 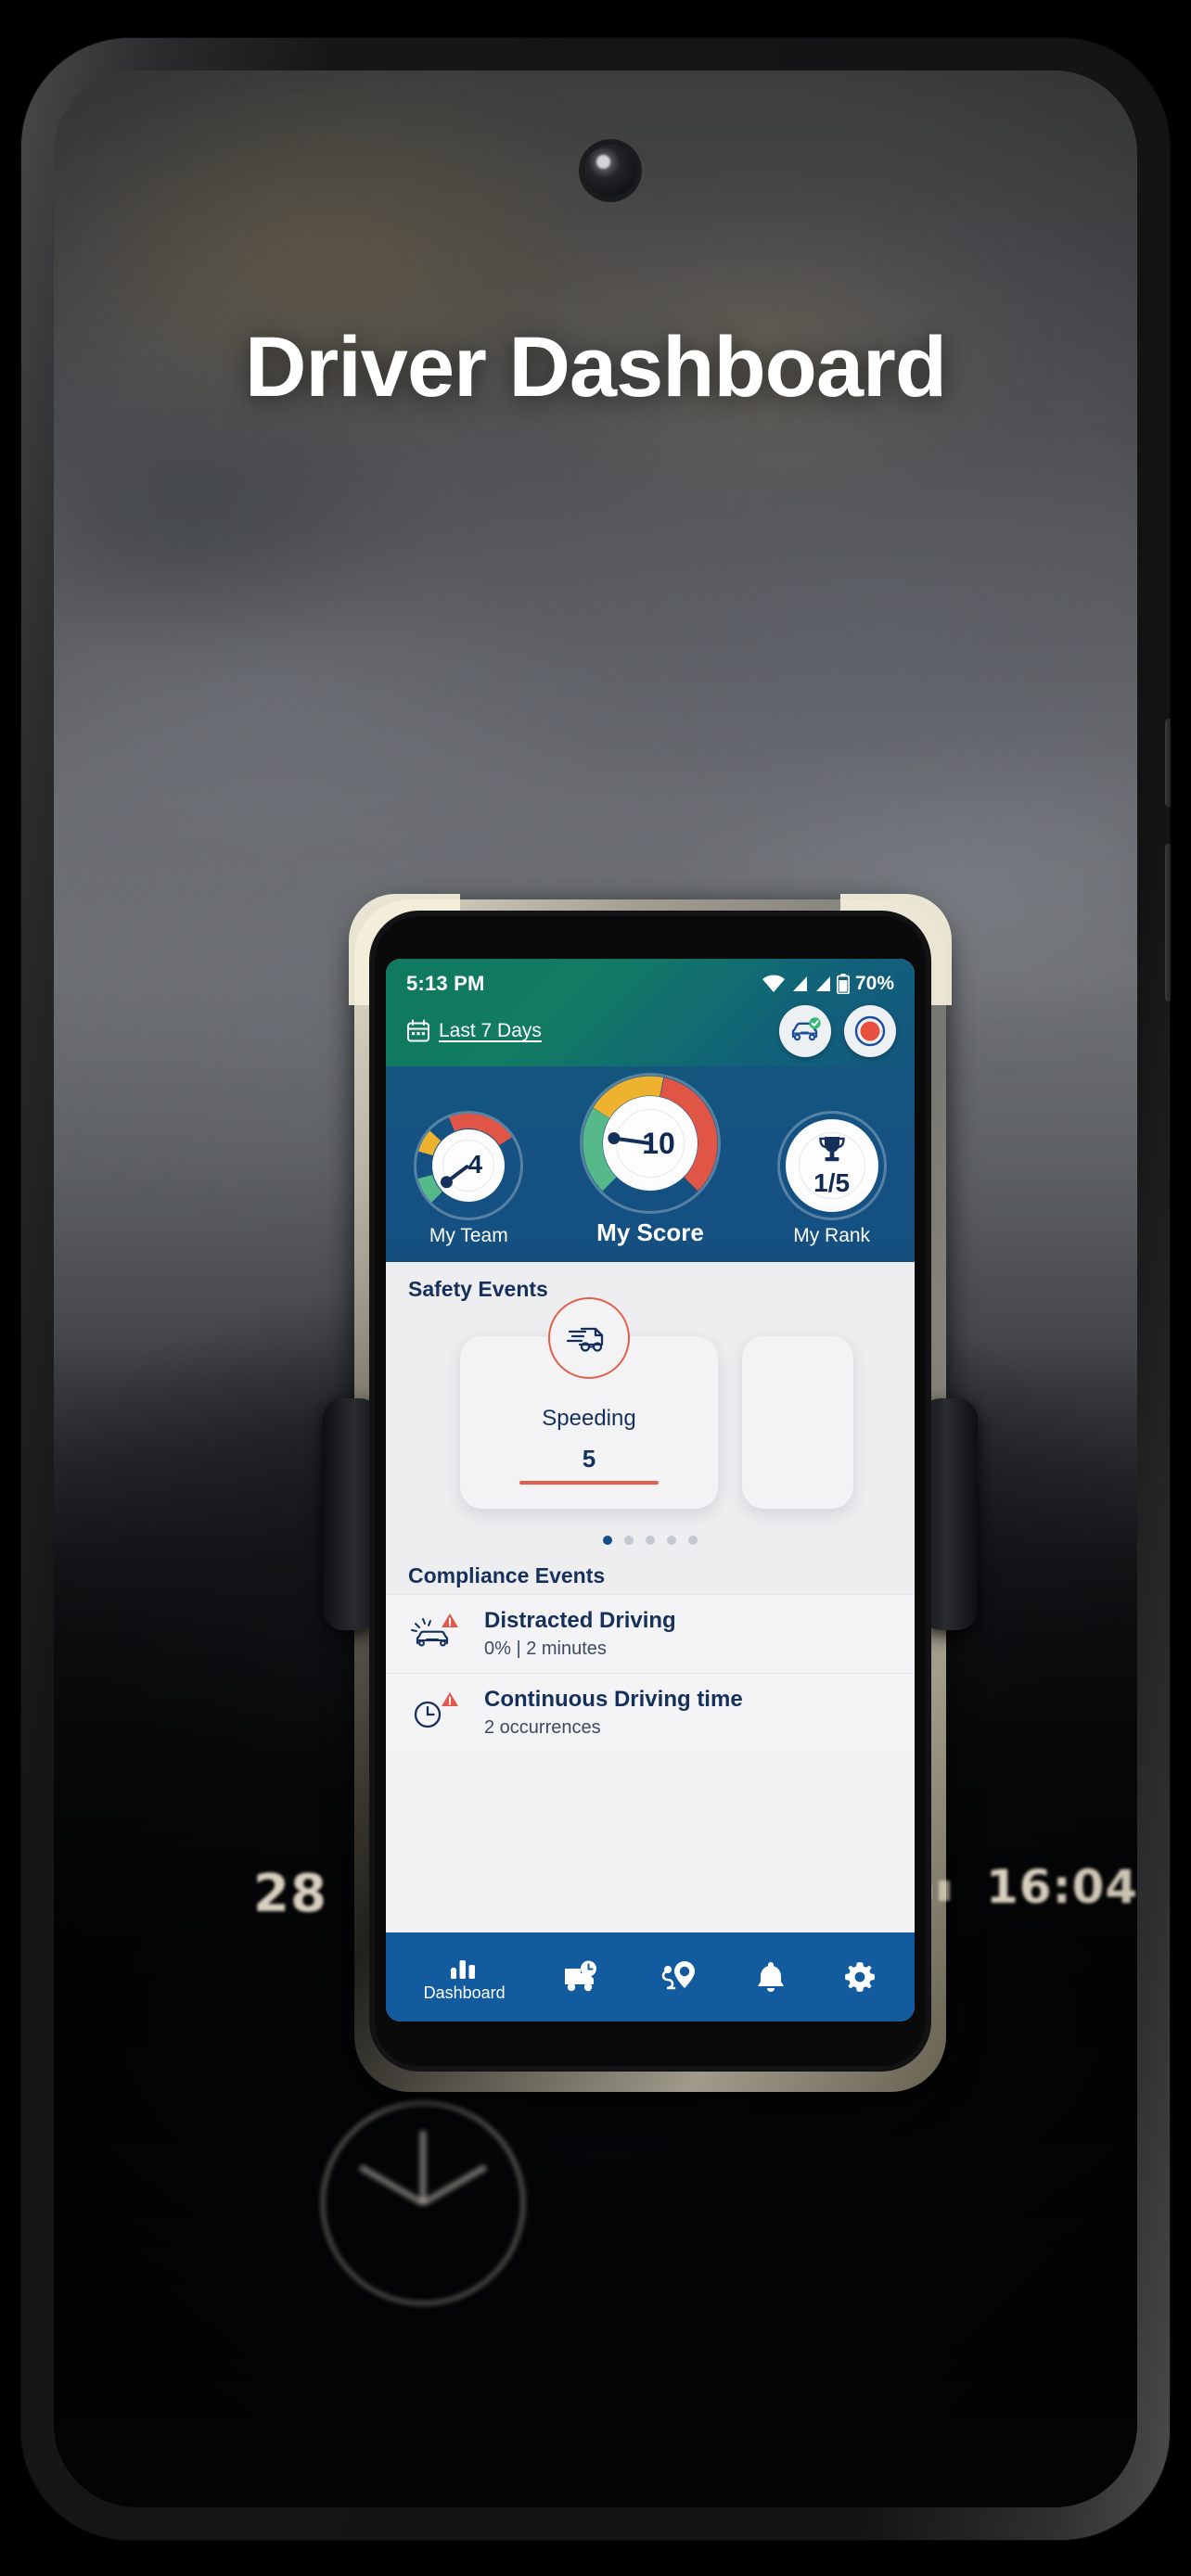 I want to click on trophy-icon, so click(x=832, y=1150).